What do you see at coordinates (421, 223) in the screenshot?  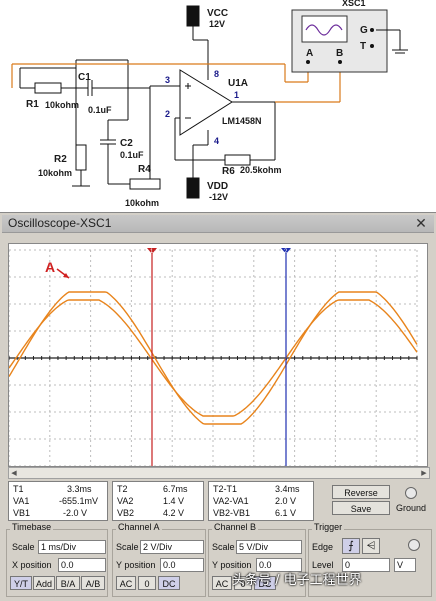 I see `close-icon: ✕` at bounding box center [421, 223].